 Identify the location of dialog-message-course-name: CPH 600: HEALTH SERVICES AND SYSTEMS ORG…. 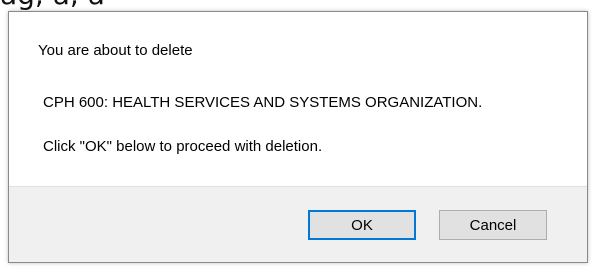
(263, 102).